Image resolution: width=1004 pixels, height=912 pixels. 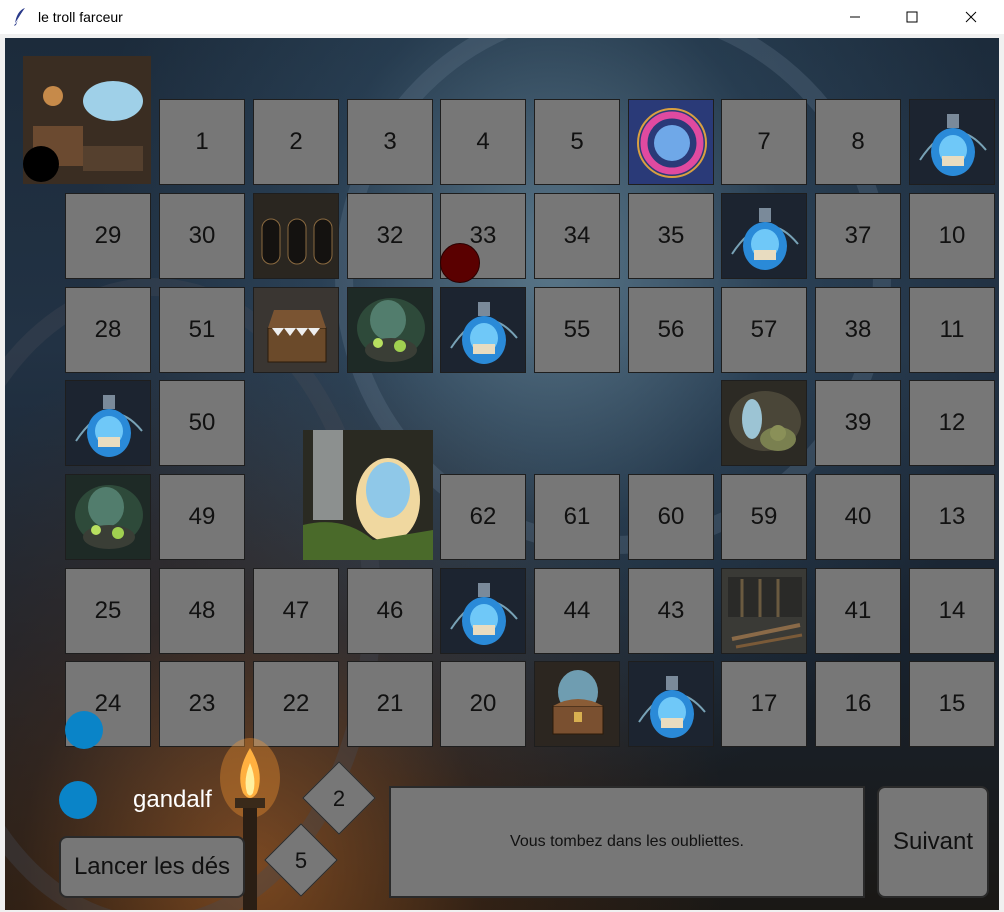 What do you see at coordinates (202, 517) in the screenshot?
I see `board-cell-49: 49` at bounding box center [202, 517].